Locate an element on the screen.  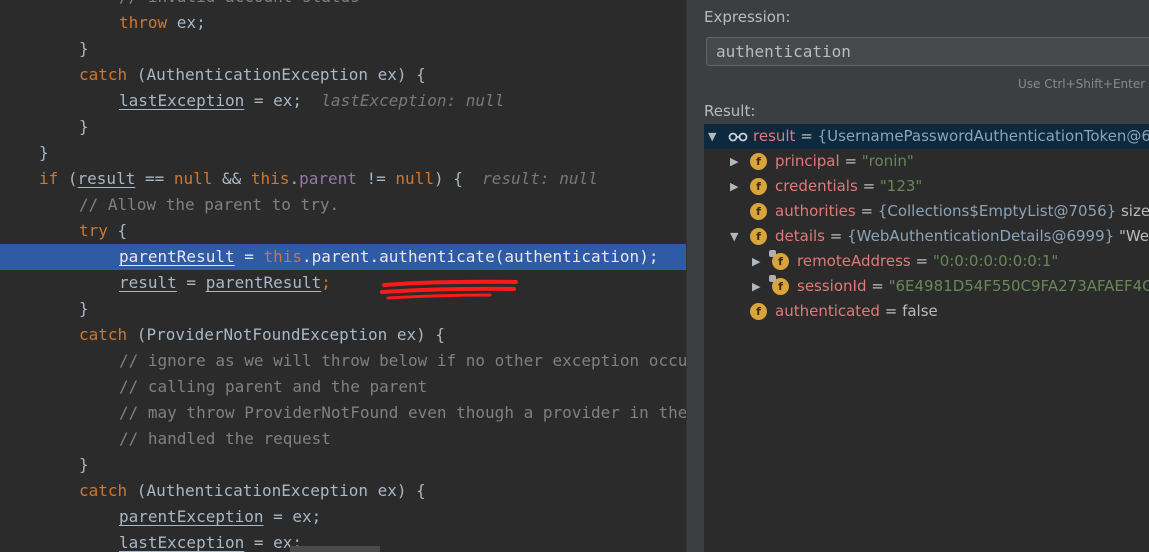
inline-value-hint: lastException: null is located at coordinates (403, 100).